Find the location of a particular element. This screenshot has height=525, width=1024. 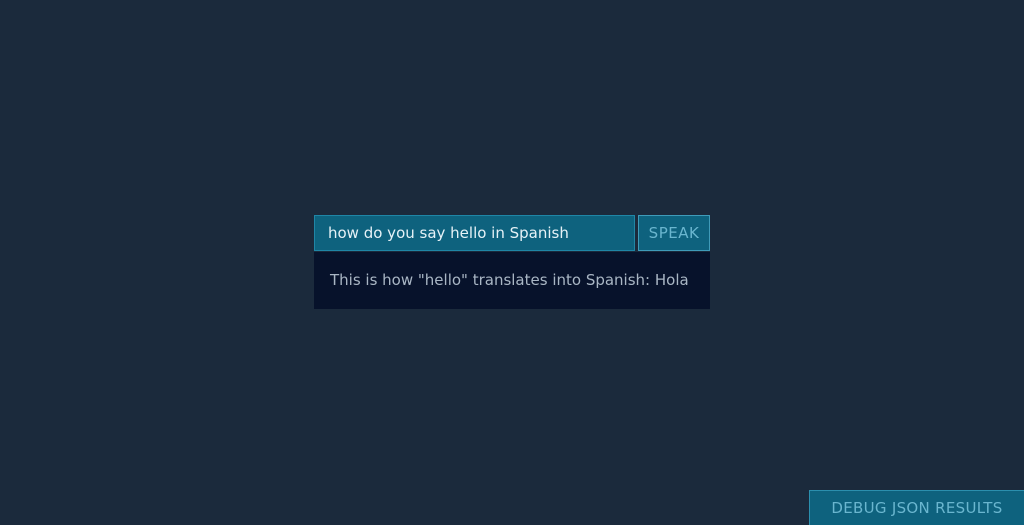

query-input is located at coordinates (474, 233).